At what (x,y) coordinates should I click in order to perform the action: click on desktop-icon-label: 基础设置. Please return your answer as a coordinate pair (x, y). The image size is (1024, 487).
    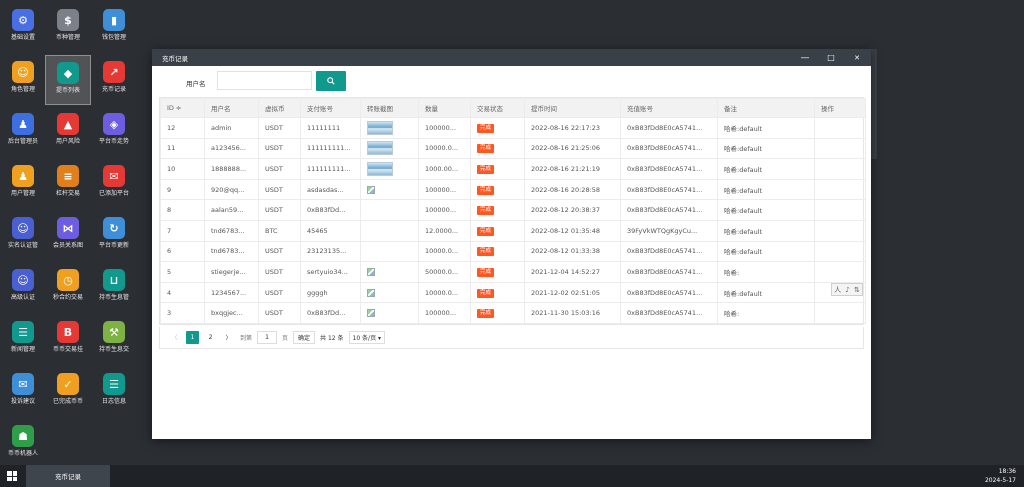
    Looking at the image, I should click on (22, 37).